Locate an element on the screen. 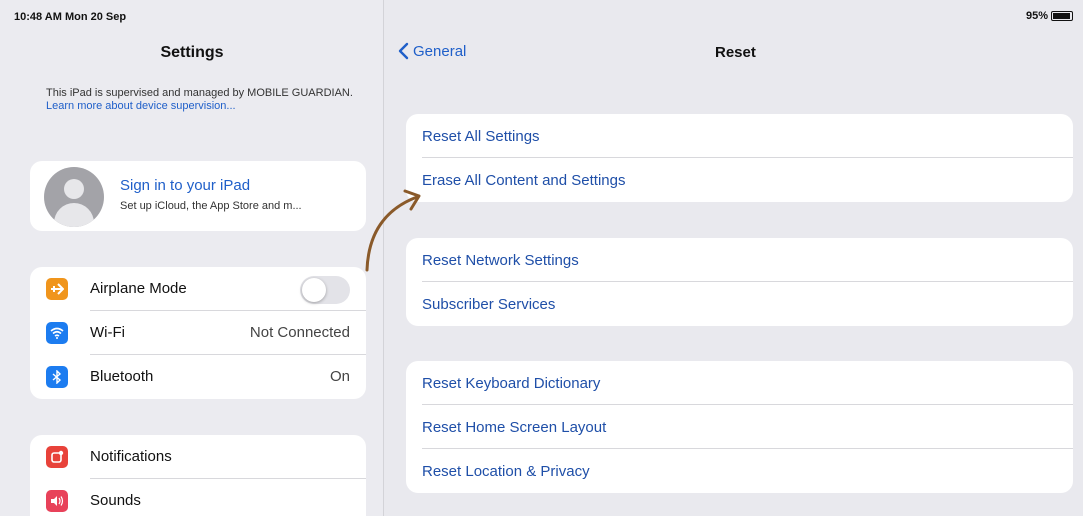 The image size is (1083, 516). sidebar-item-airplane-mode: Airplane Mode is located at coordinates (198, 289).